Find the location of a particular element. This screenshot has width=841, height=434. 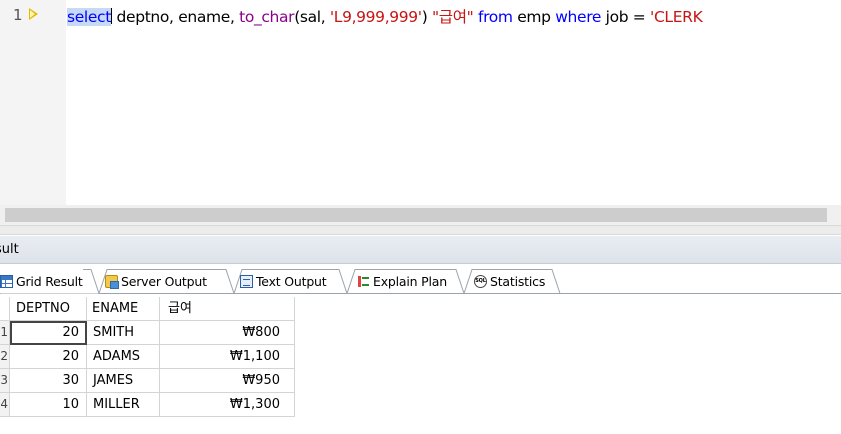

scrollbar-thumb is located at coordinates (416, 215).